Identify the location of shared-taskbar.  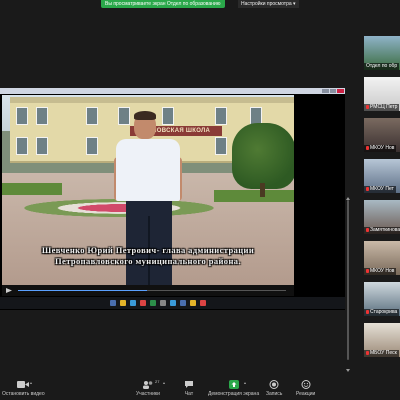
(172, 303).